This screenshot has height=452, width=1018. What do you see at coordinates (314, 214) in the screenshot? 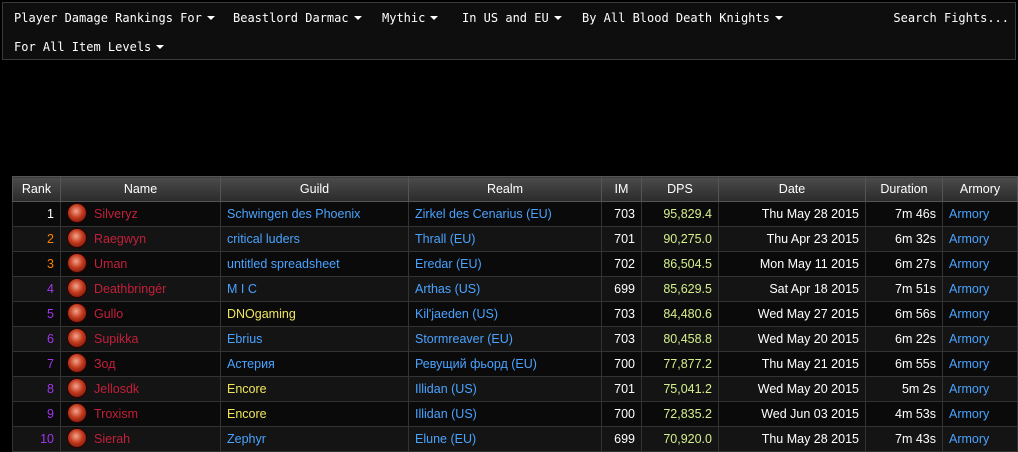
I see `guild-link: Schwingen des Phoenix` at bounding box center [314, 214].